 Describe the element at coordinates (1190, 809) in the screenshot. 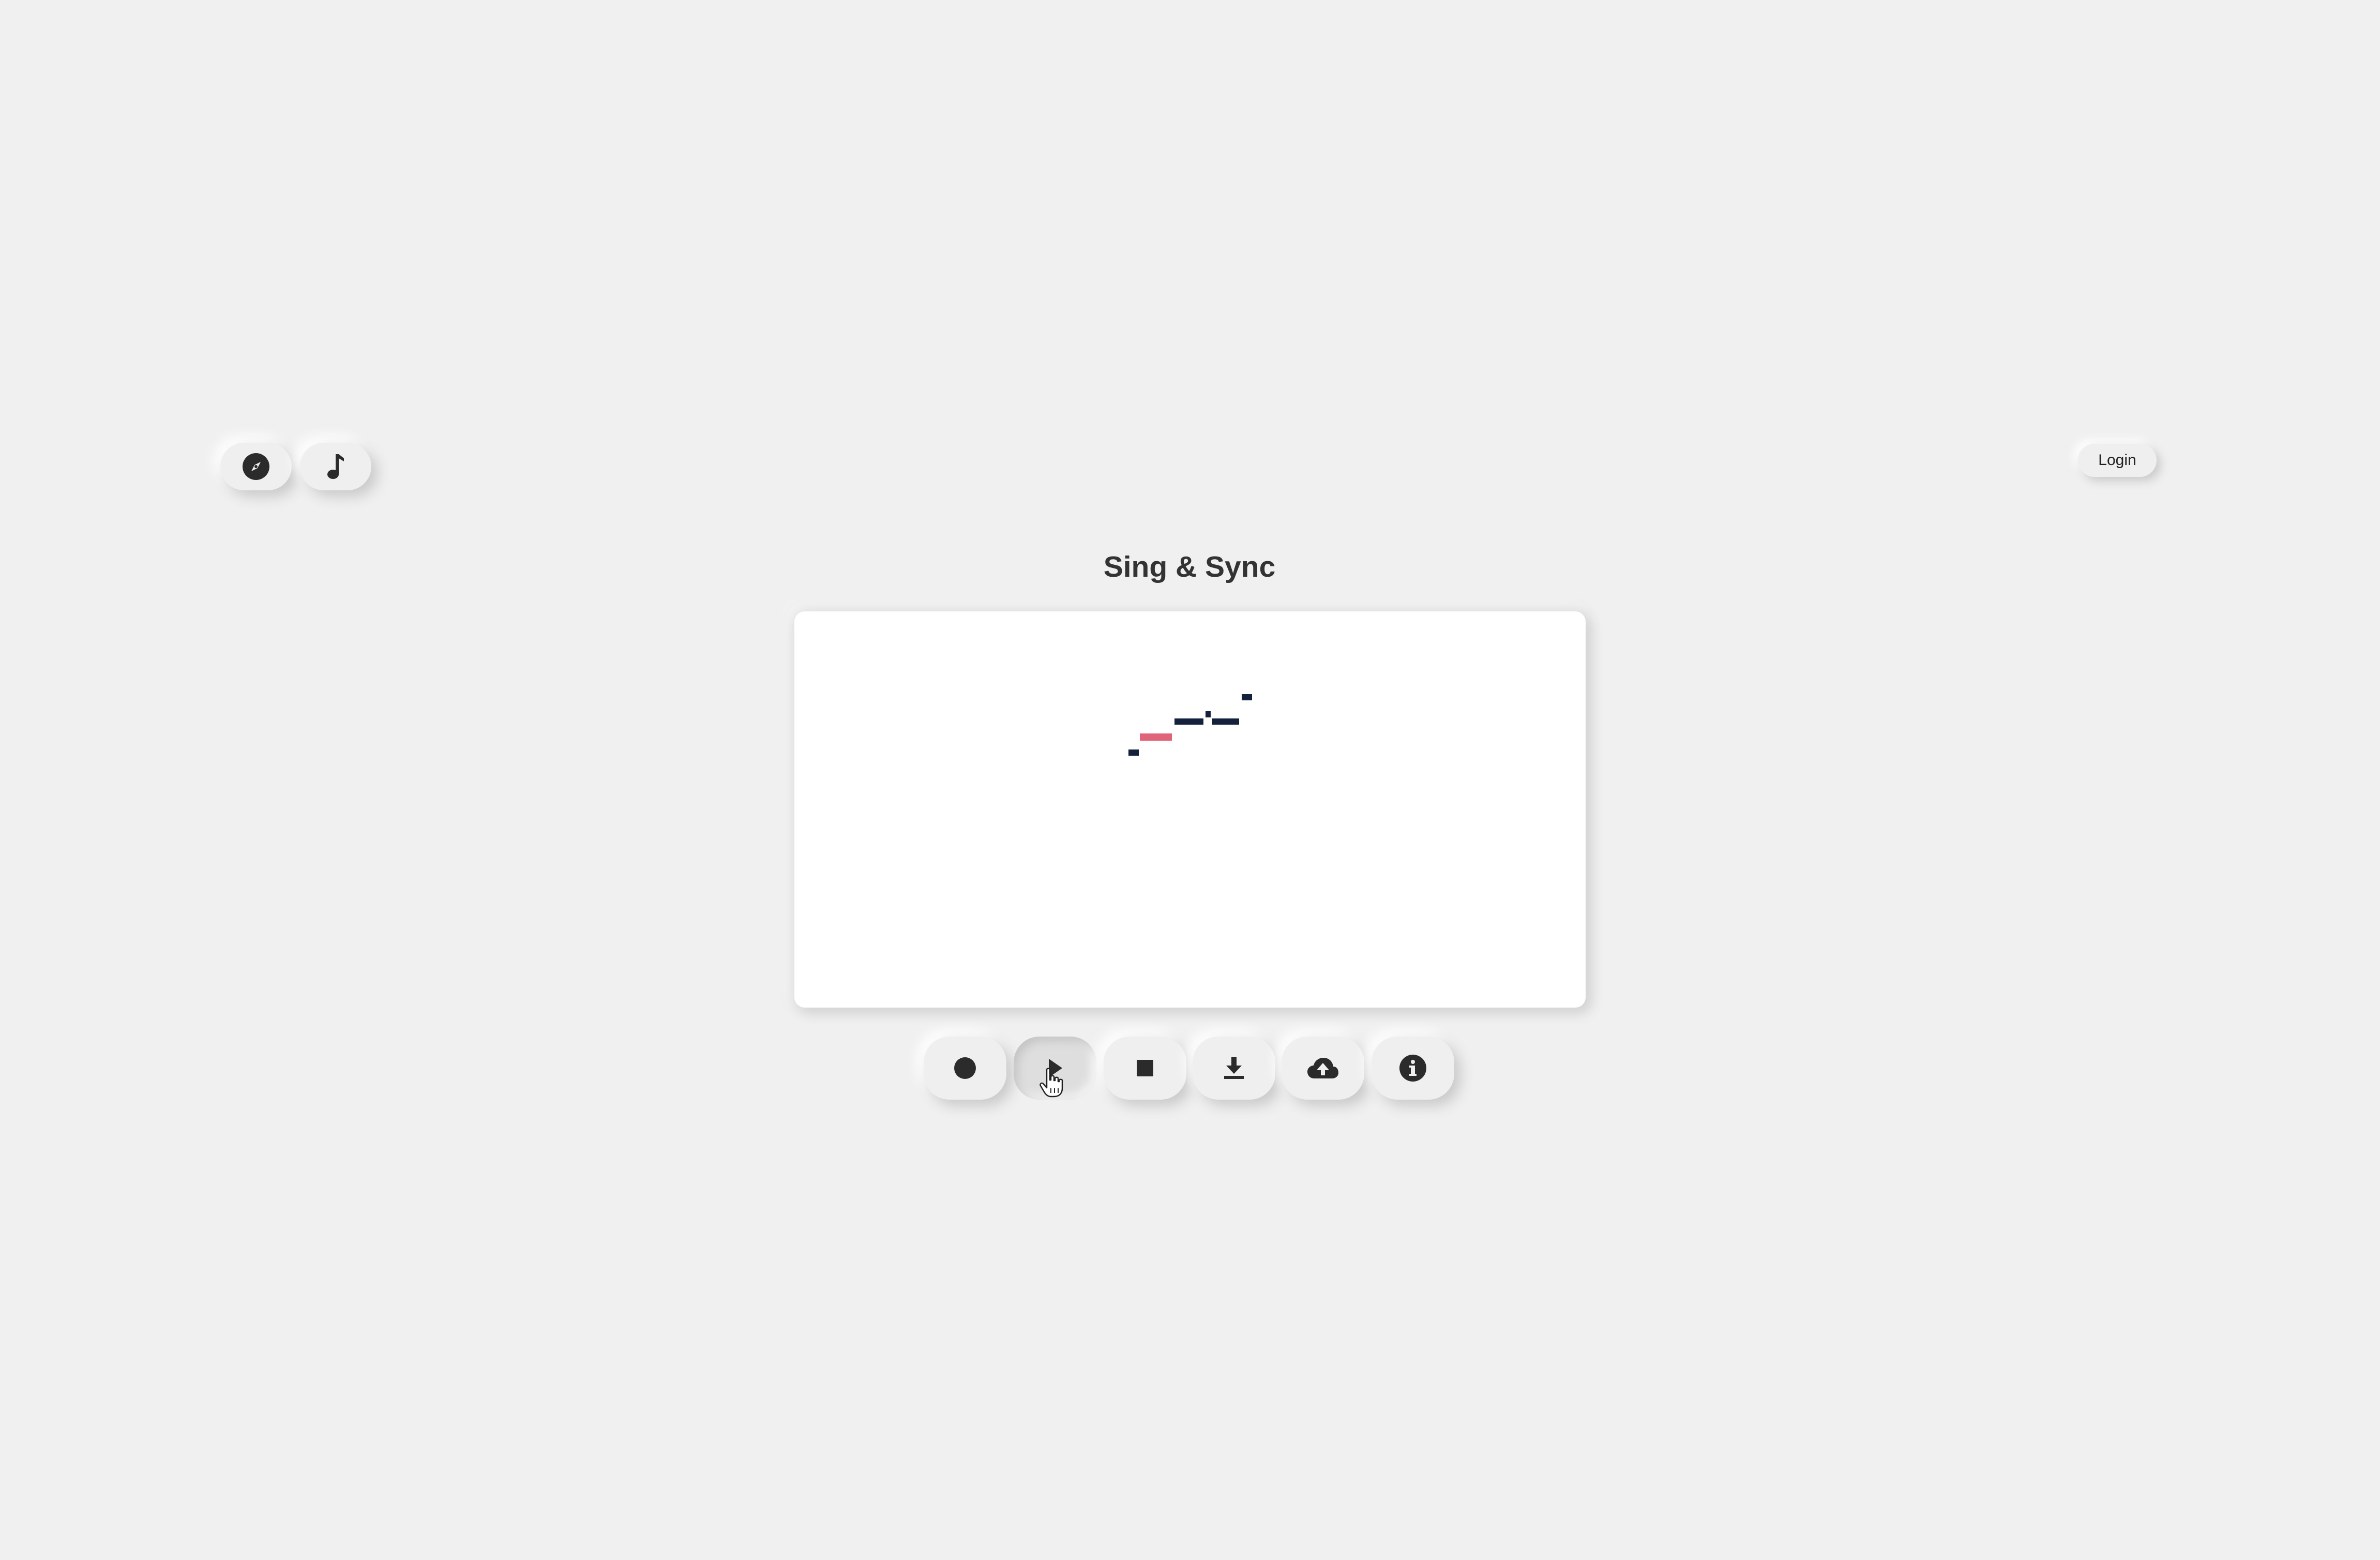

I see `pitch-canvas` at that location.